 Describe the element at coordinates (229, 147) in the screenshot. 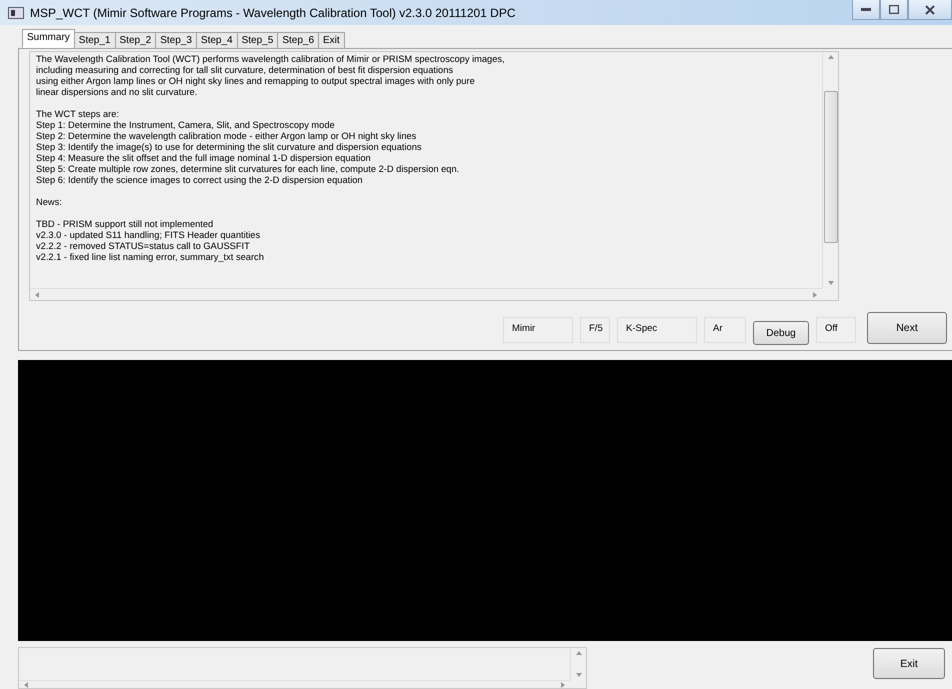

I see `summary-line: Step 3: Identify the image(s) to use for determining the slit curvature and dispersion equations` at that location.